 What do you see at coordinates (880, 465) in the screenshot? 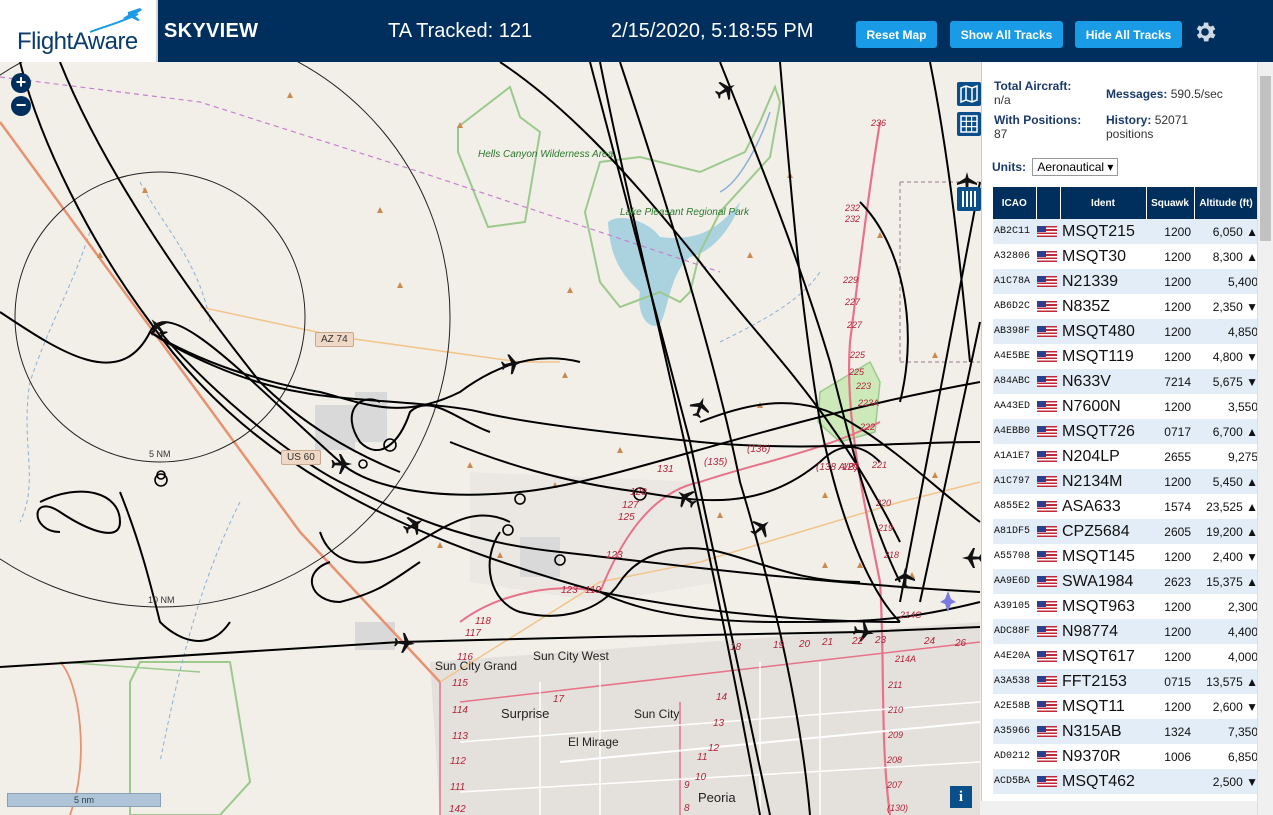
I see `route-number: 221` at bounding box center [880, 465].